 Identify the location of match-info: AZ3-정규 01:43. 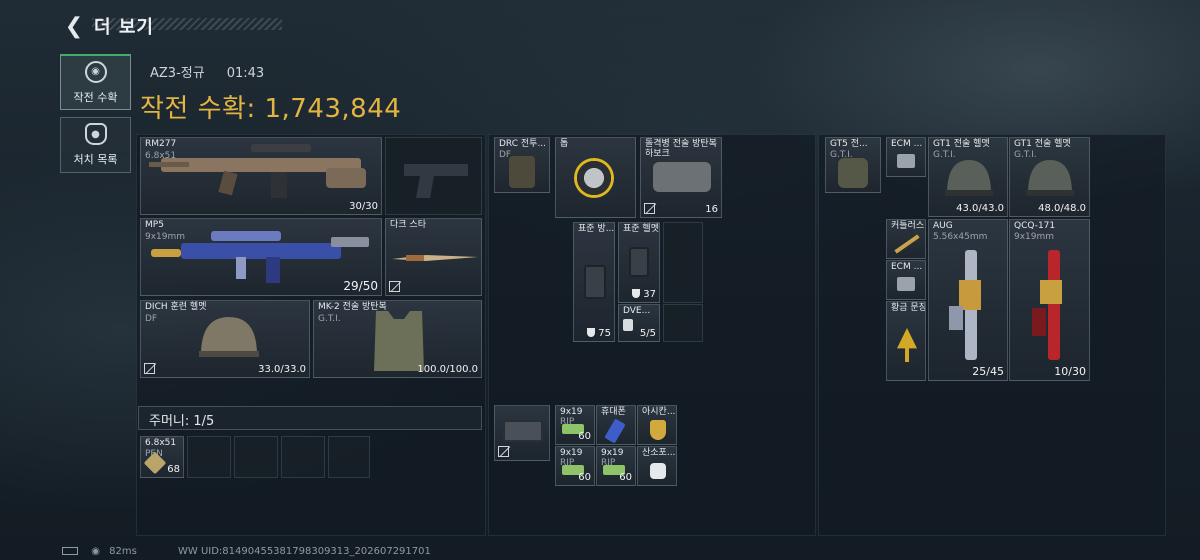
(218, 71).